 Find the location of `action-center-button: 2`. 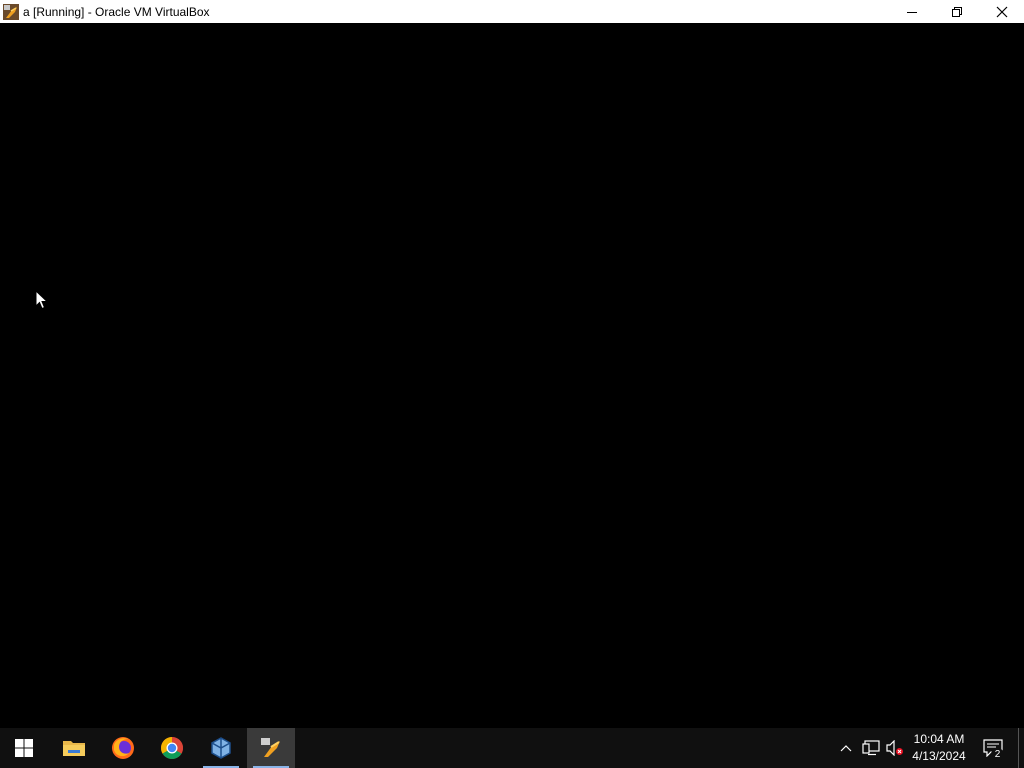

action-center-button: 2 is located at coordinates (993, 748).